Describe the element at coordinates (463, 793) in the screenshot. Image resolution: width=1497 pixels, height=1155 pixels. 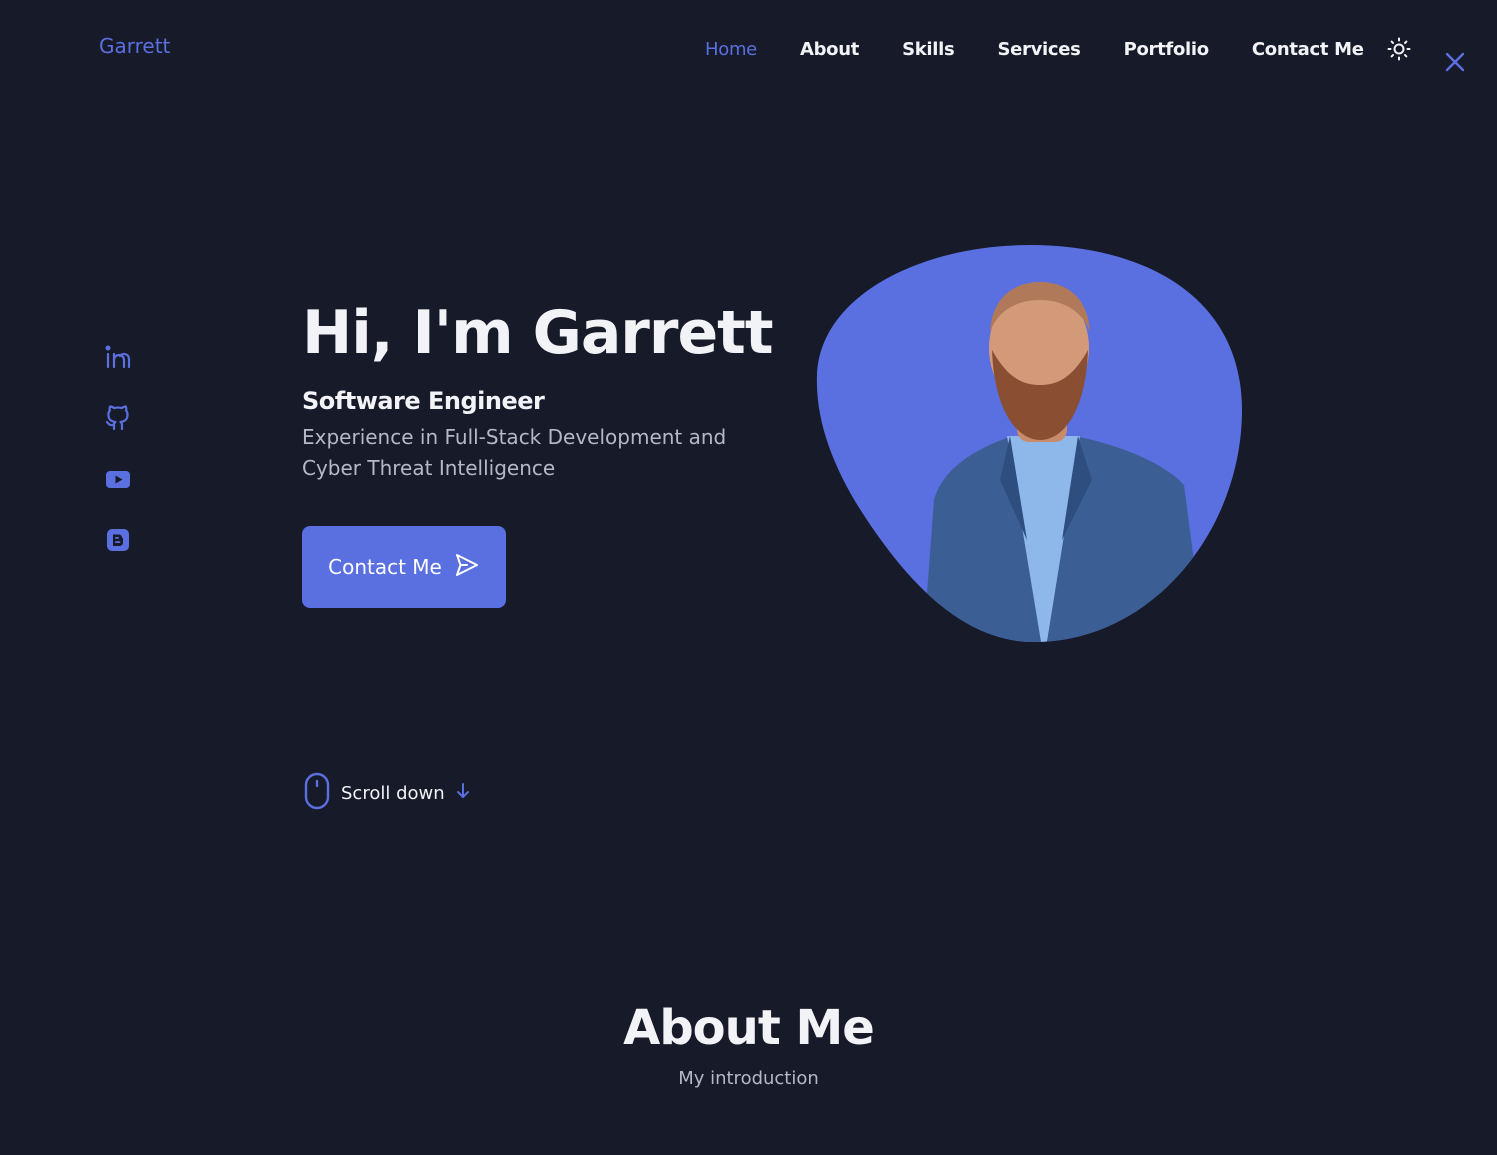
I see `arrow-down-icon` at that location.